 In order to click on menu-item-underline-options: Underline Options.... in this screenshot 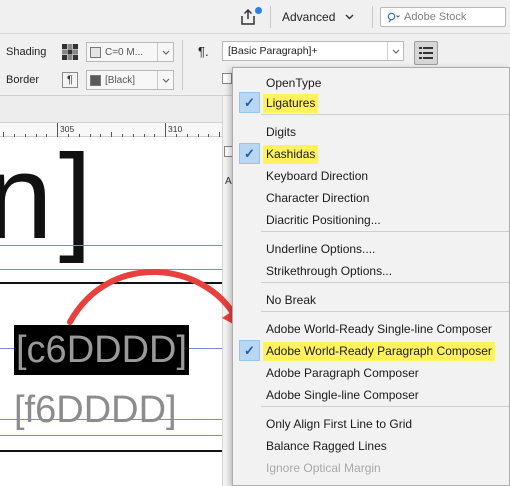, I will do `click(371, 249)`.